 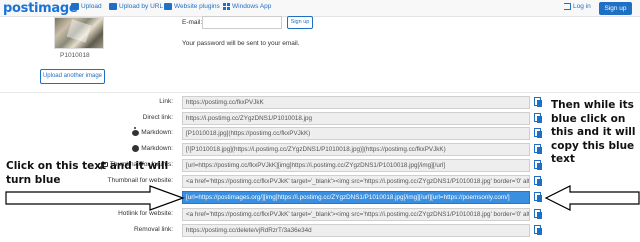 I want to click on nav-upload-label: Upload, so click(x=91, y=6).